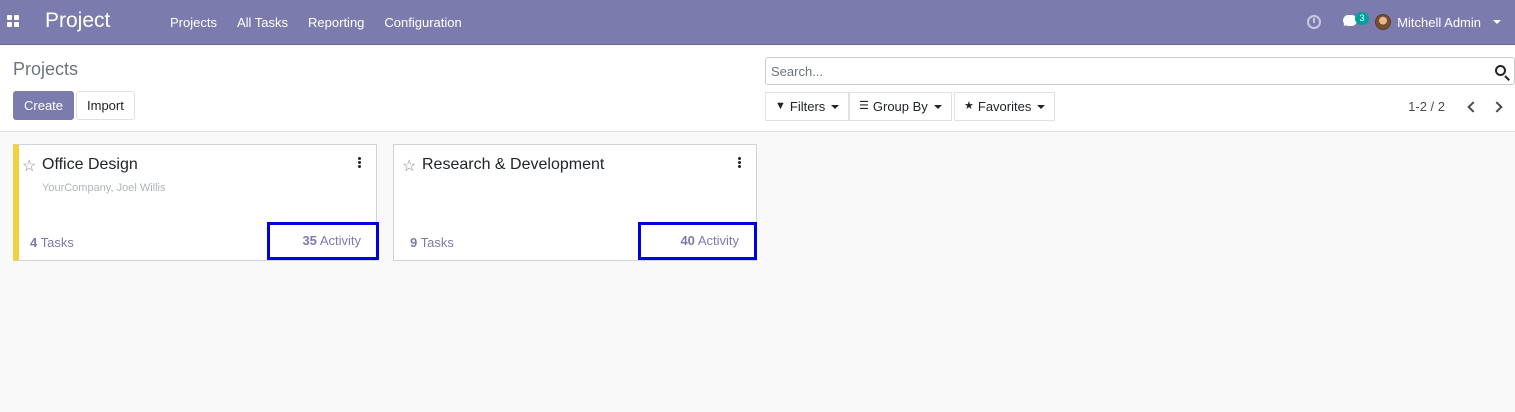 The height and width of the screenshot is (412, 1515). I want to click on avatar, so click(1383, 22).